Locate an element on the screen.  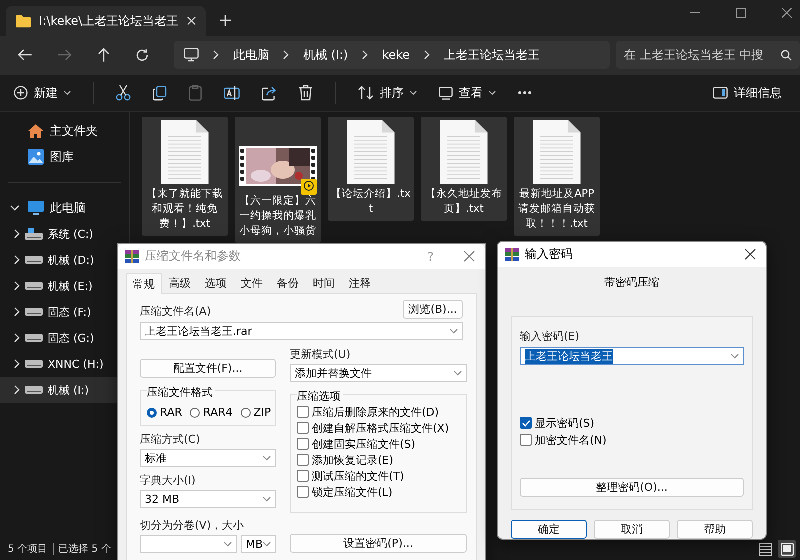
dialog-tab: 高级 is located at coordinates (180, 283).